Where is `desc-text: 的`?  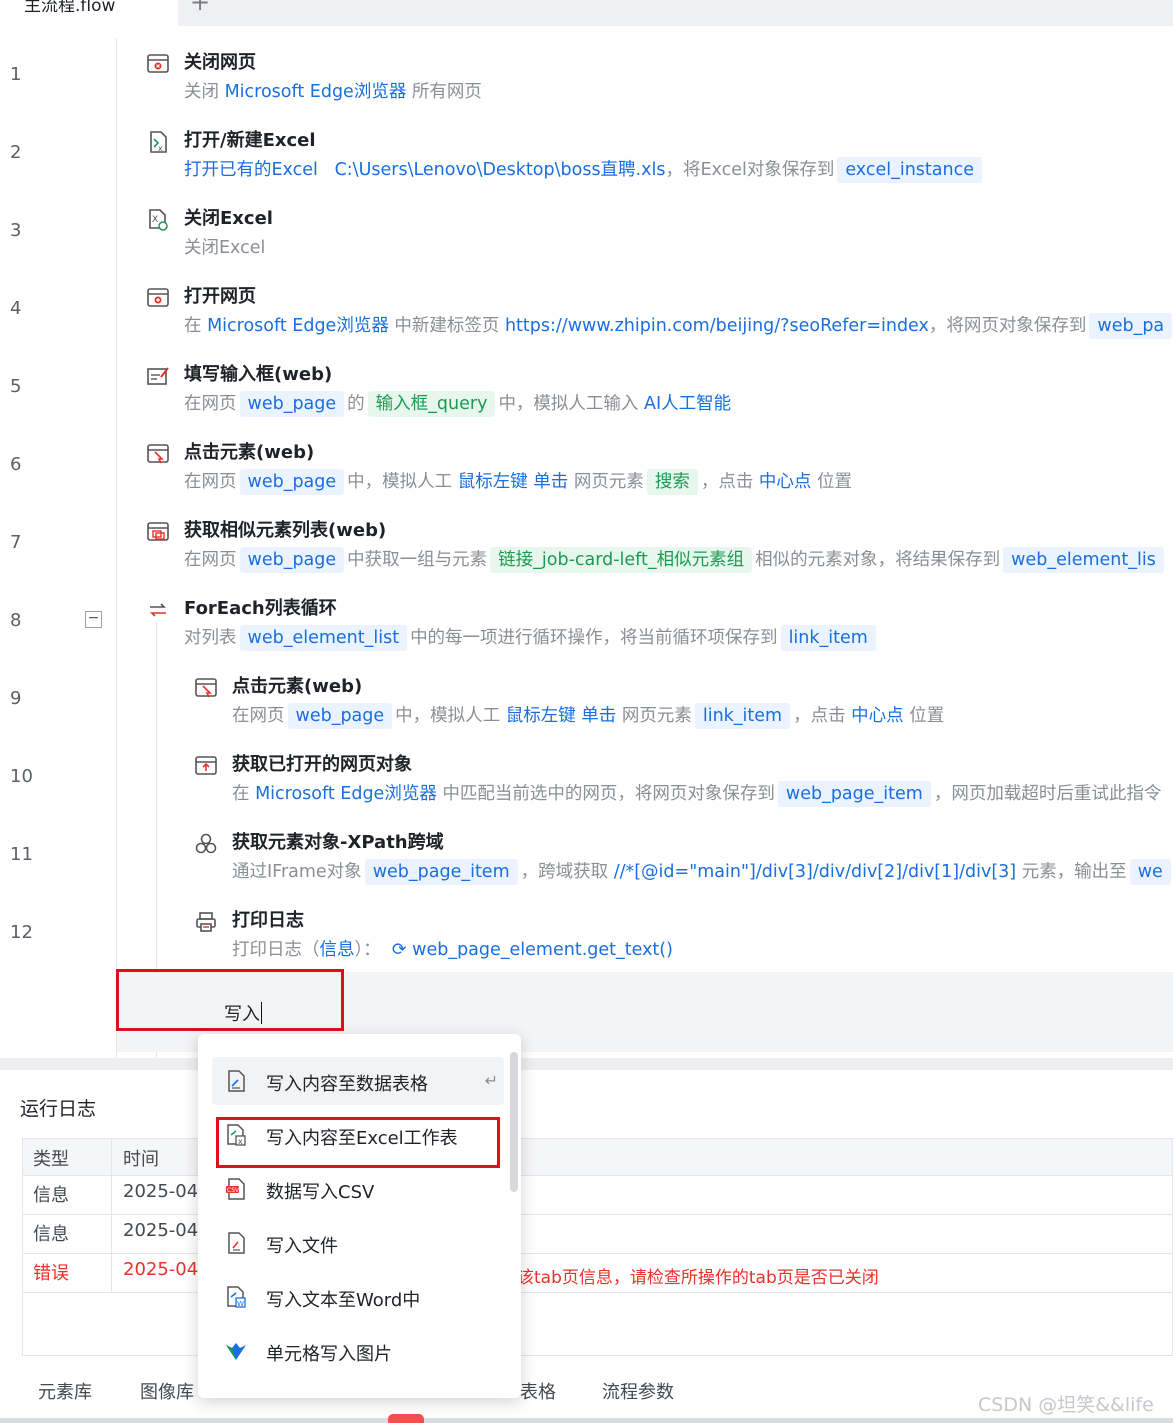
desc-text: 的 is located at coordinates (356, 404).